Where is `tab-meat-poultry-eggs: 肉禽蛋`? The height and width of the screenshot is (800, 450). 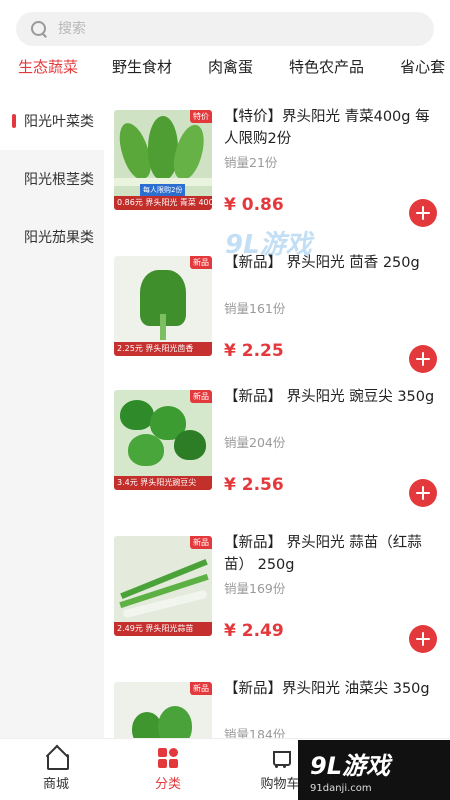 tab-meat-poultry-eggs: 肉禽蛋 is located at coordinates (230, 71).